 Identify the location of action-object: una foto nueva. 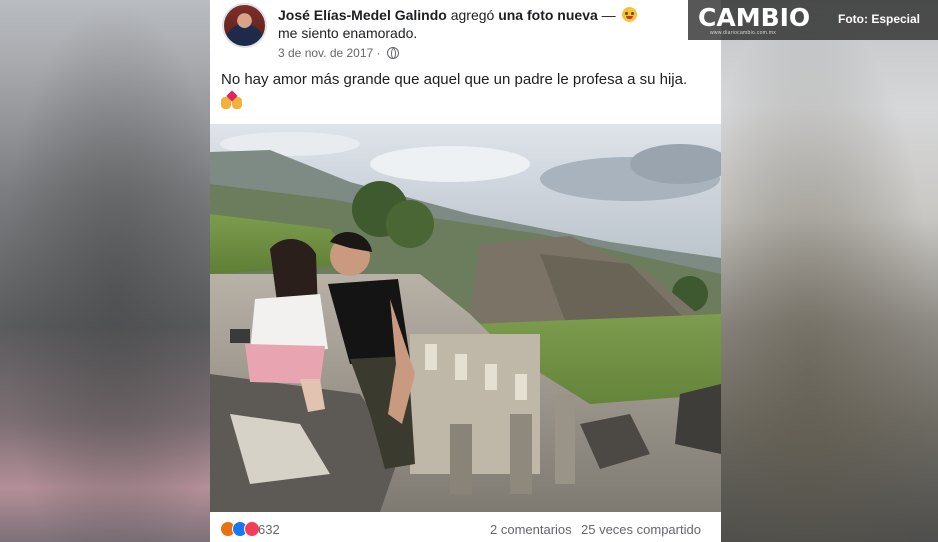
(548, 15).